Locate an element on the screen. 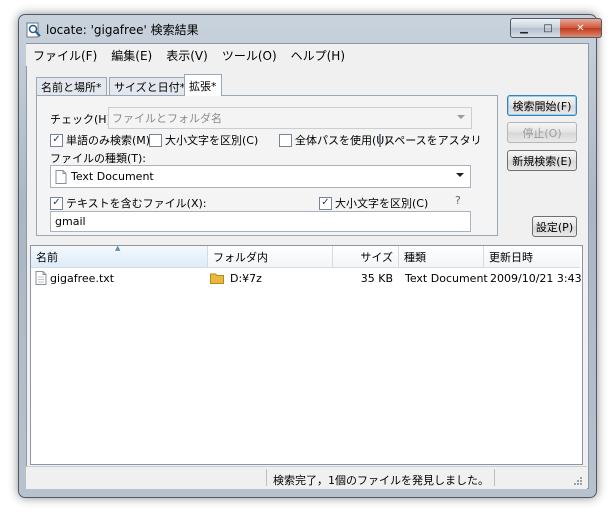 This screenshot has height=516, width=613. cell-modified: 2009/10/21 3:43 is located at coordinates (536, 278).